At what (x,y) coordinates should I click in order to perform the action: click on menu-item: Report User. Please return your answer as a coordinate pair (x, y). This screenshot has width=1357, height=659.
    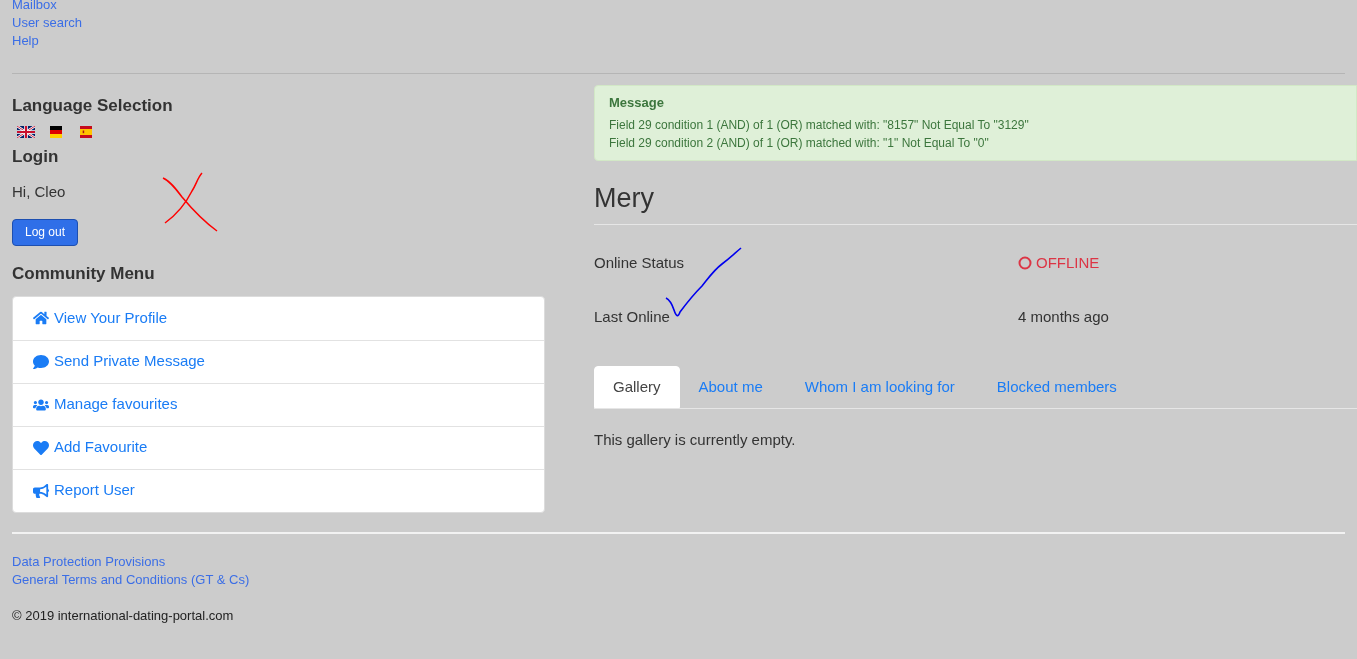
    Looking at the image, I should click on (278, 490).